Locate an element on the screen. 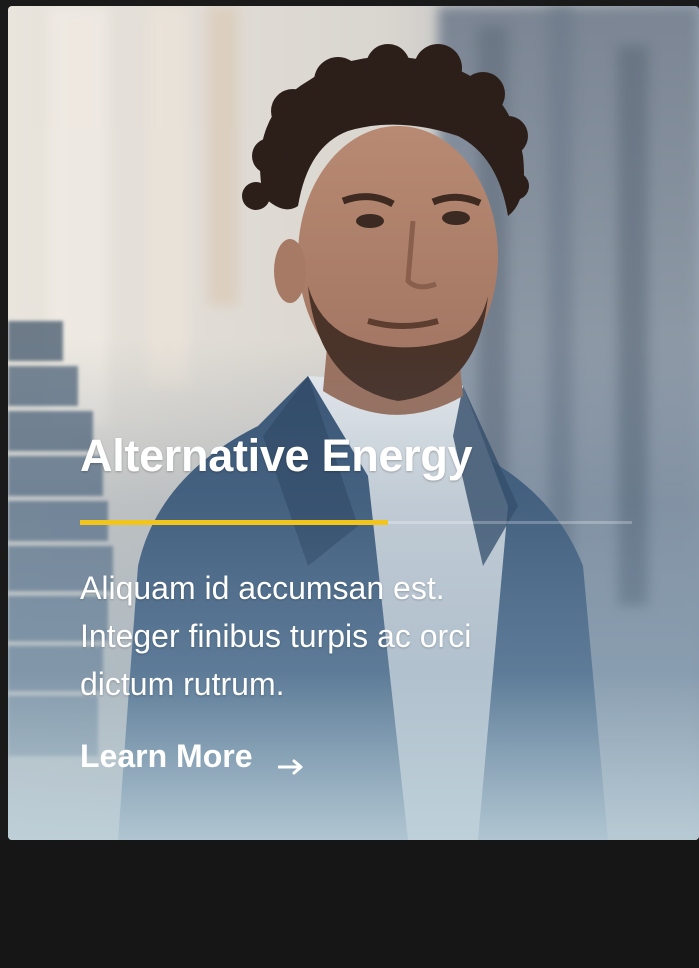 Image resolution: width=699 pixels, height=968 pixels. title-divider is located at coordinates (356, 522).